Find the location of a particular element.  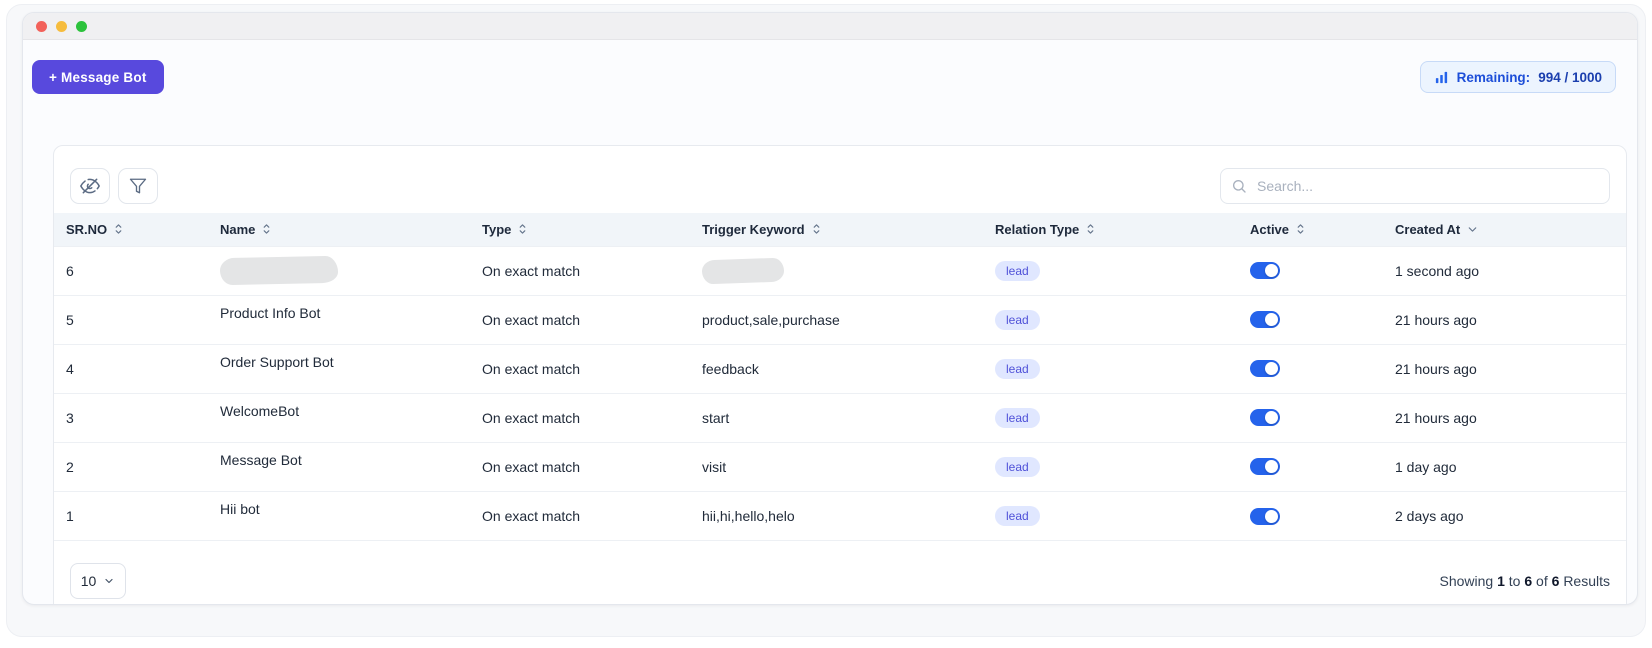

cell-sr-no: 6 is located at coordinates (131, 270).